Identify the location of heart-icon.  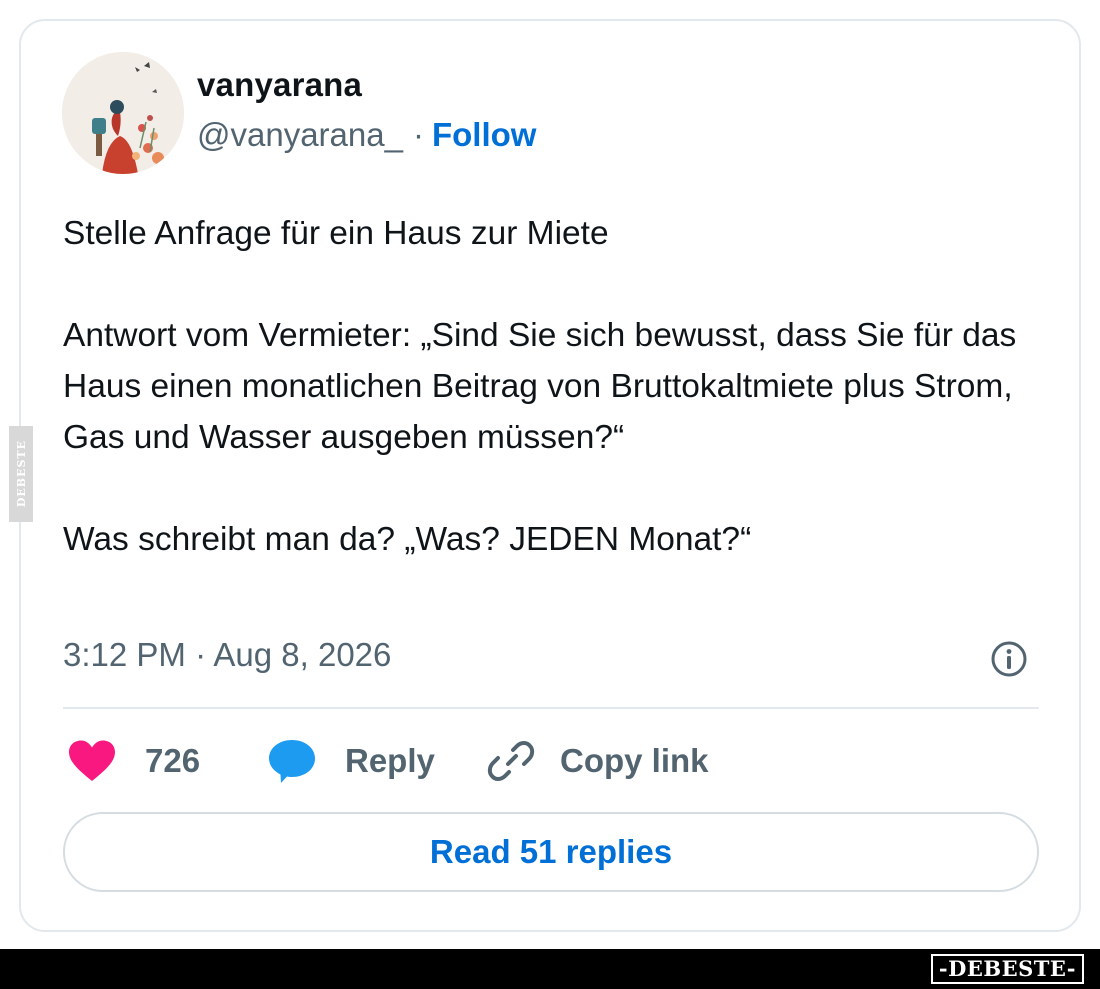
(92, 760).